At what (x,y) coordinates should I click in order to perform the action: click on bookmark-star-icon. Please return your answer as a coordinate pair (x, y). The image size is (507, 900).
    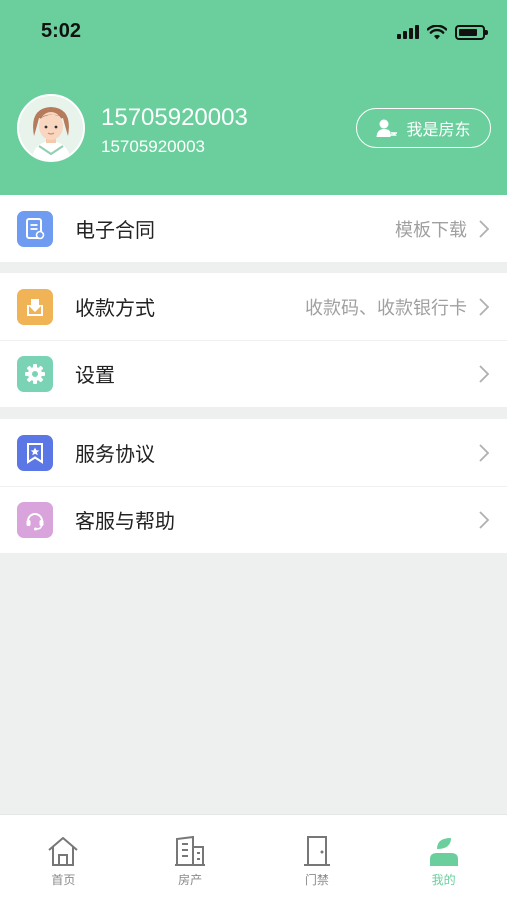
    Looking at the image, I should click on (35, 452).